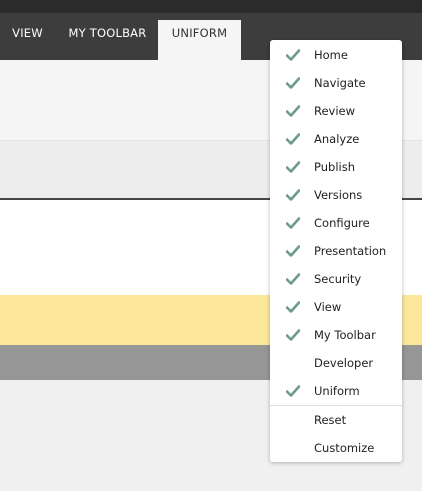  I want to click on menu-item-label: Analyze, so click(337, 139).